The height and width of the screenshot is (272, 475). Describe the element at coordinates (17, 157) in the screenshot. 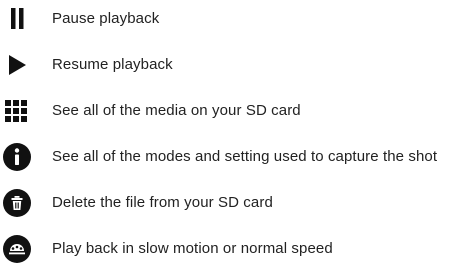

I see `info-icon` at that location.